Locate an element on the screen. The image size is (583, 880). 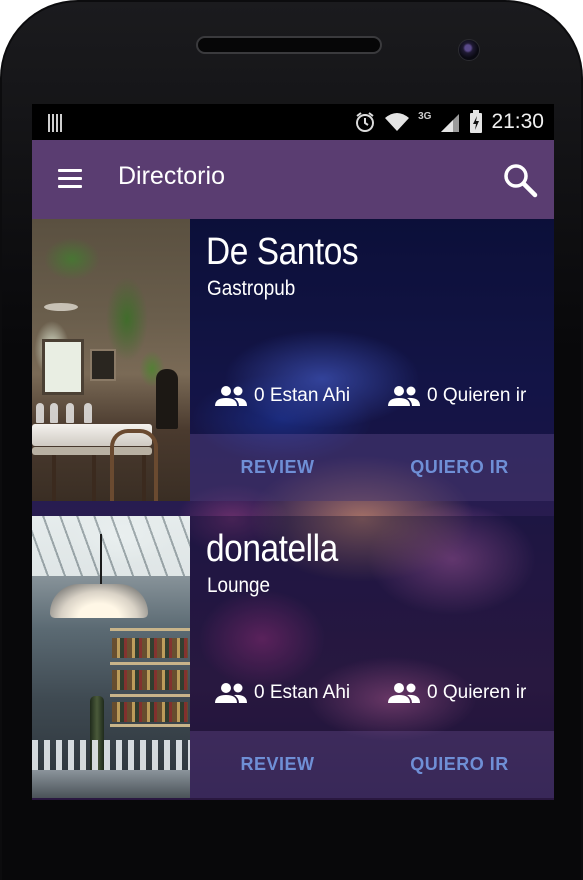
venue-name: De Santos is located at coordinates (282, 252).